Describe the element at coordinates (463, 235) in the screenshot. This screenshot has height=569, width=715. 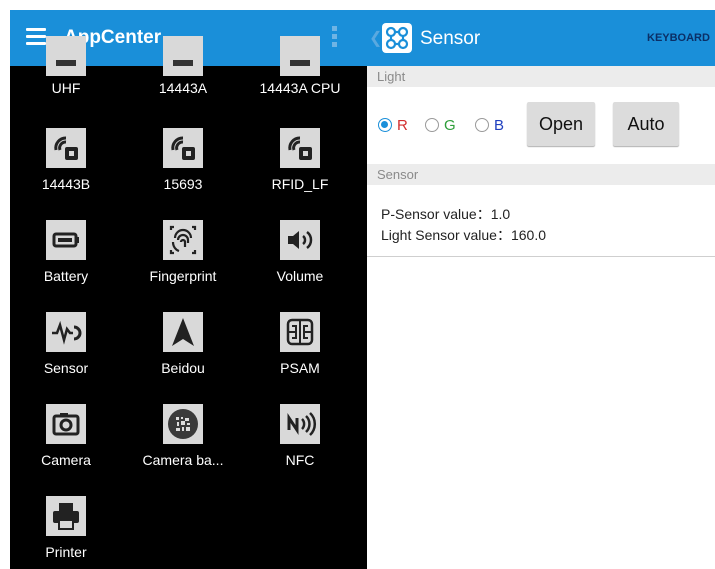
I see `light-sensor-value: Light Sensor value：160.0` at that location.